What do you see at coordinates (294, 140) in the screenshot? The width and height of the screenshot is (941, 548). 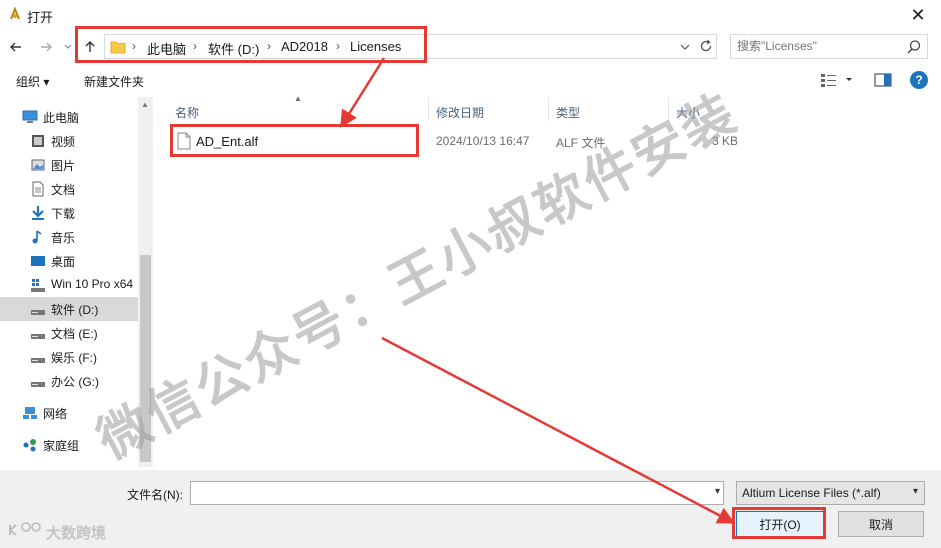 I see `file-annotation-box` at bounding box center [294, 140].